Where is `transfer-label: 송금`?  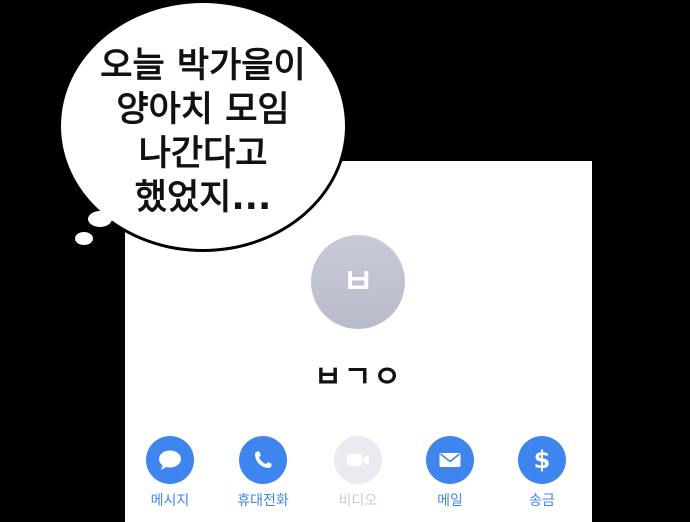 transfer-label: 송금 is located at coordinates (542, 501).